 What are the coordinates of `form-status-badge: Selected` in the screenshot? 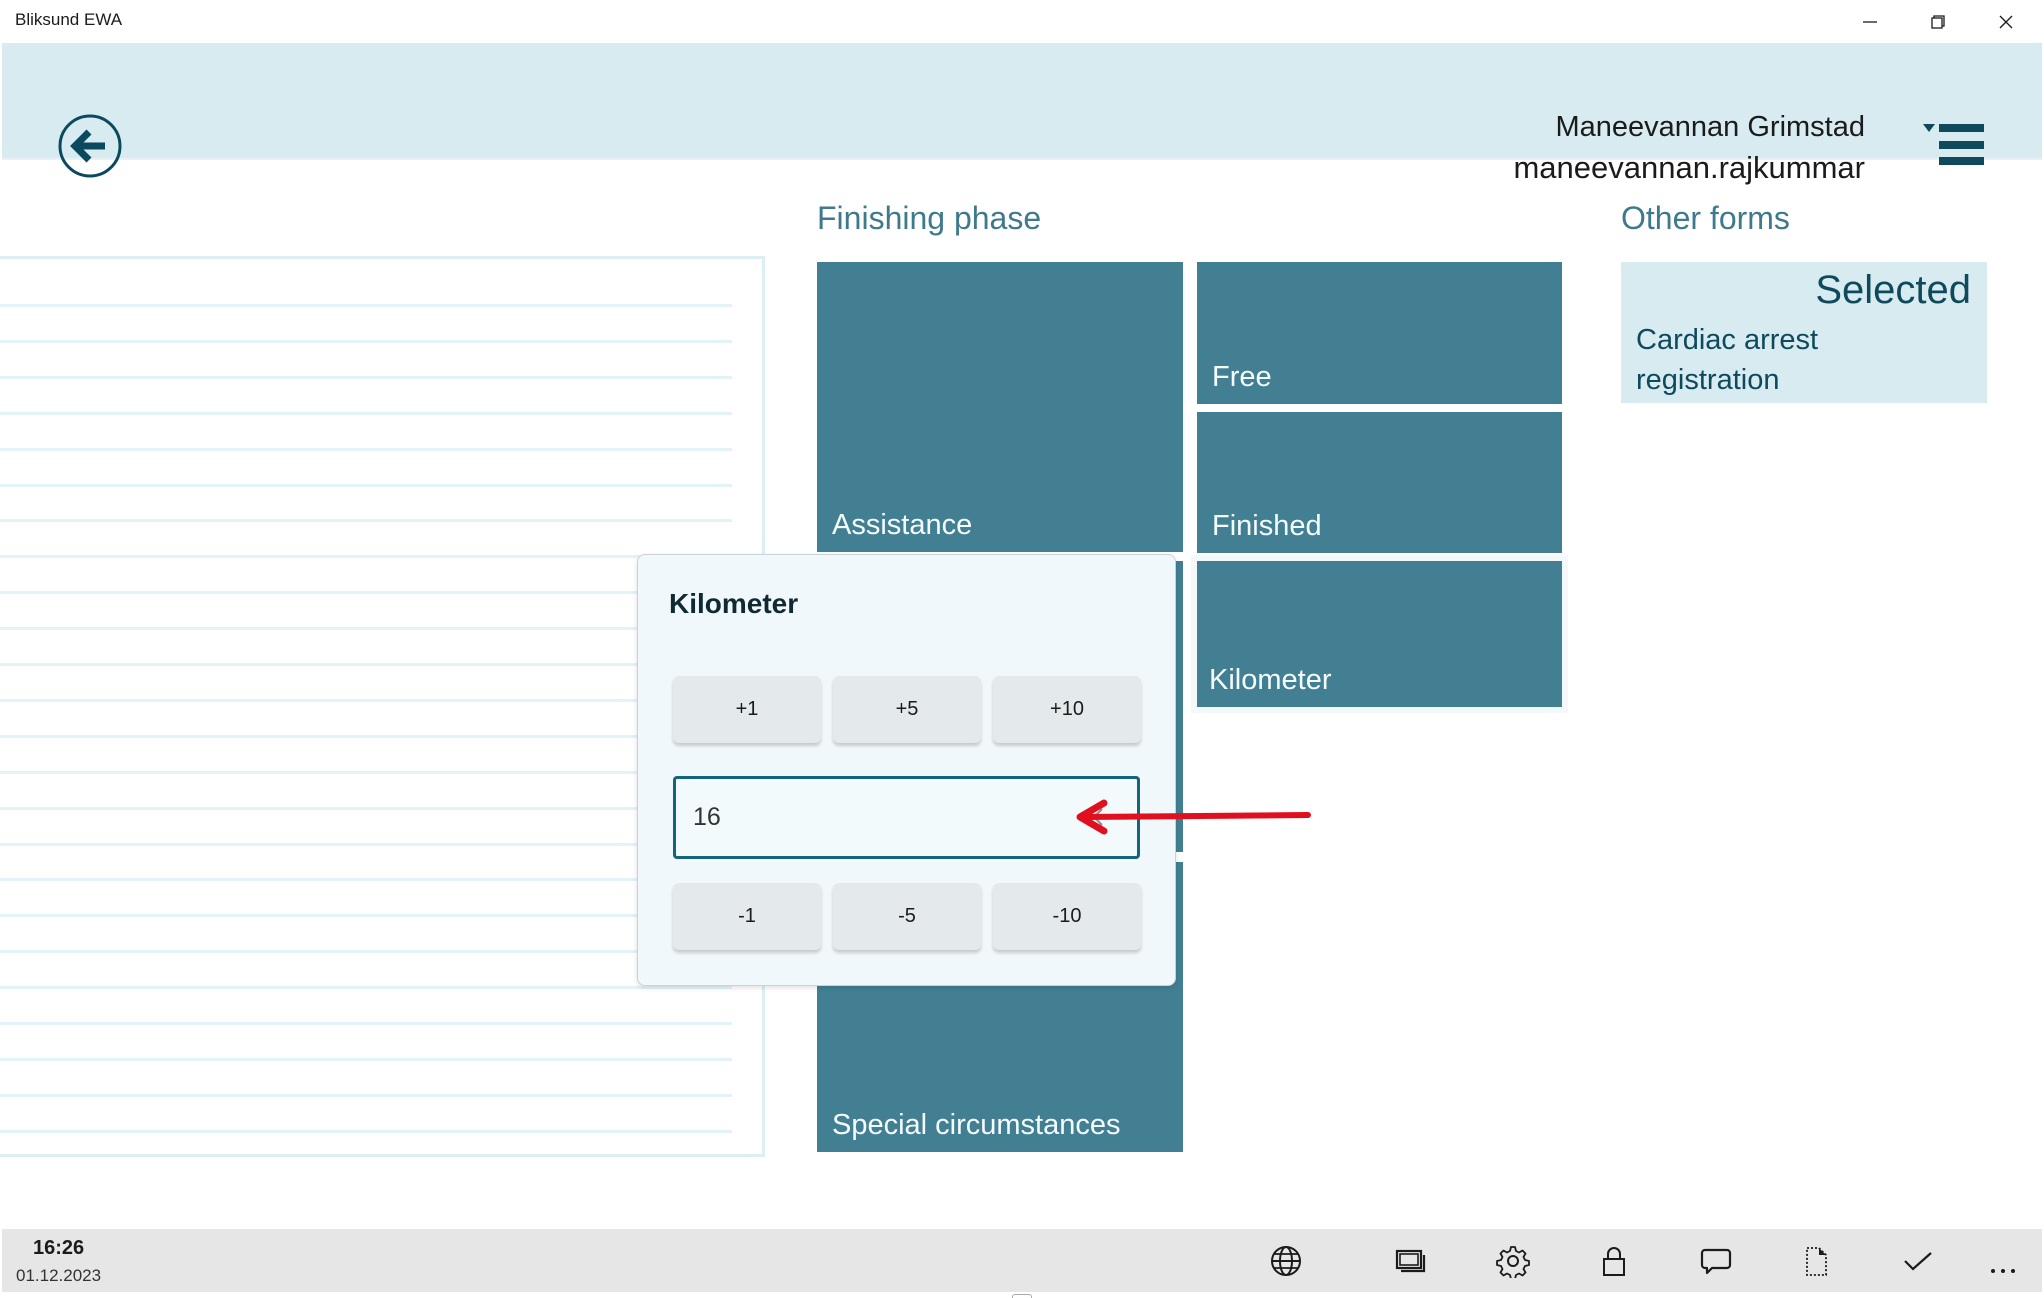 It's located at (1893, 290).